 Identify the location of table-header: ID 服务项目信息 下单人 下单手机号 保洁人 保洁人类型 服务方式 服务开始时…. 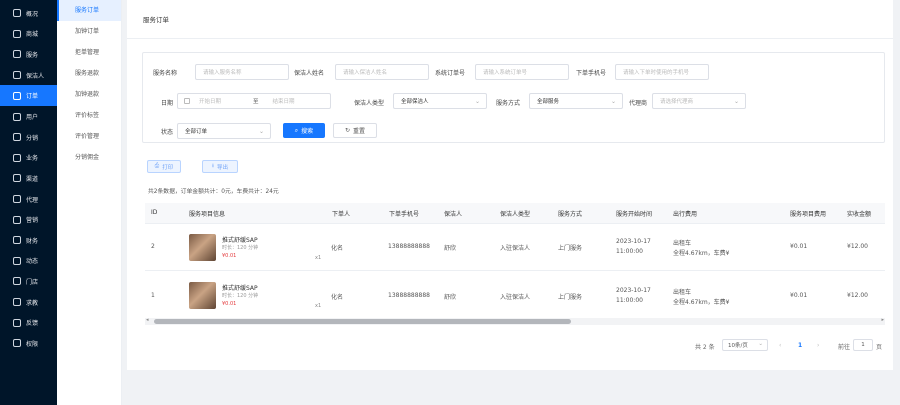
(515, 213).